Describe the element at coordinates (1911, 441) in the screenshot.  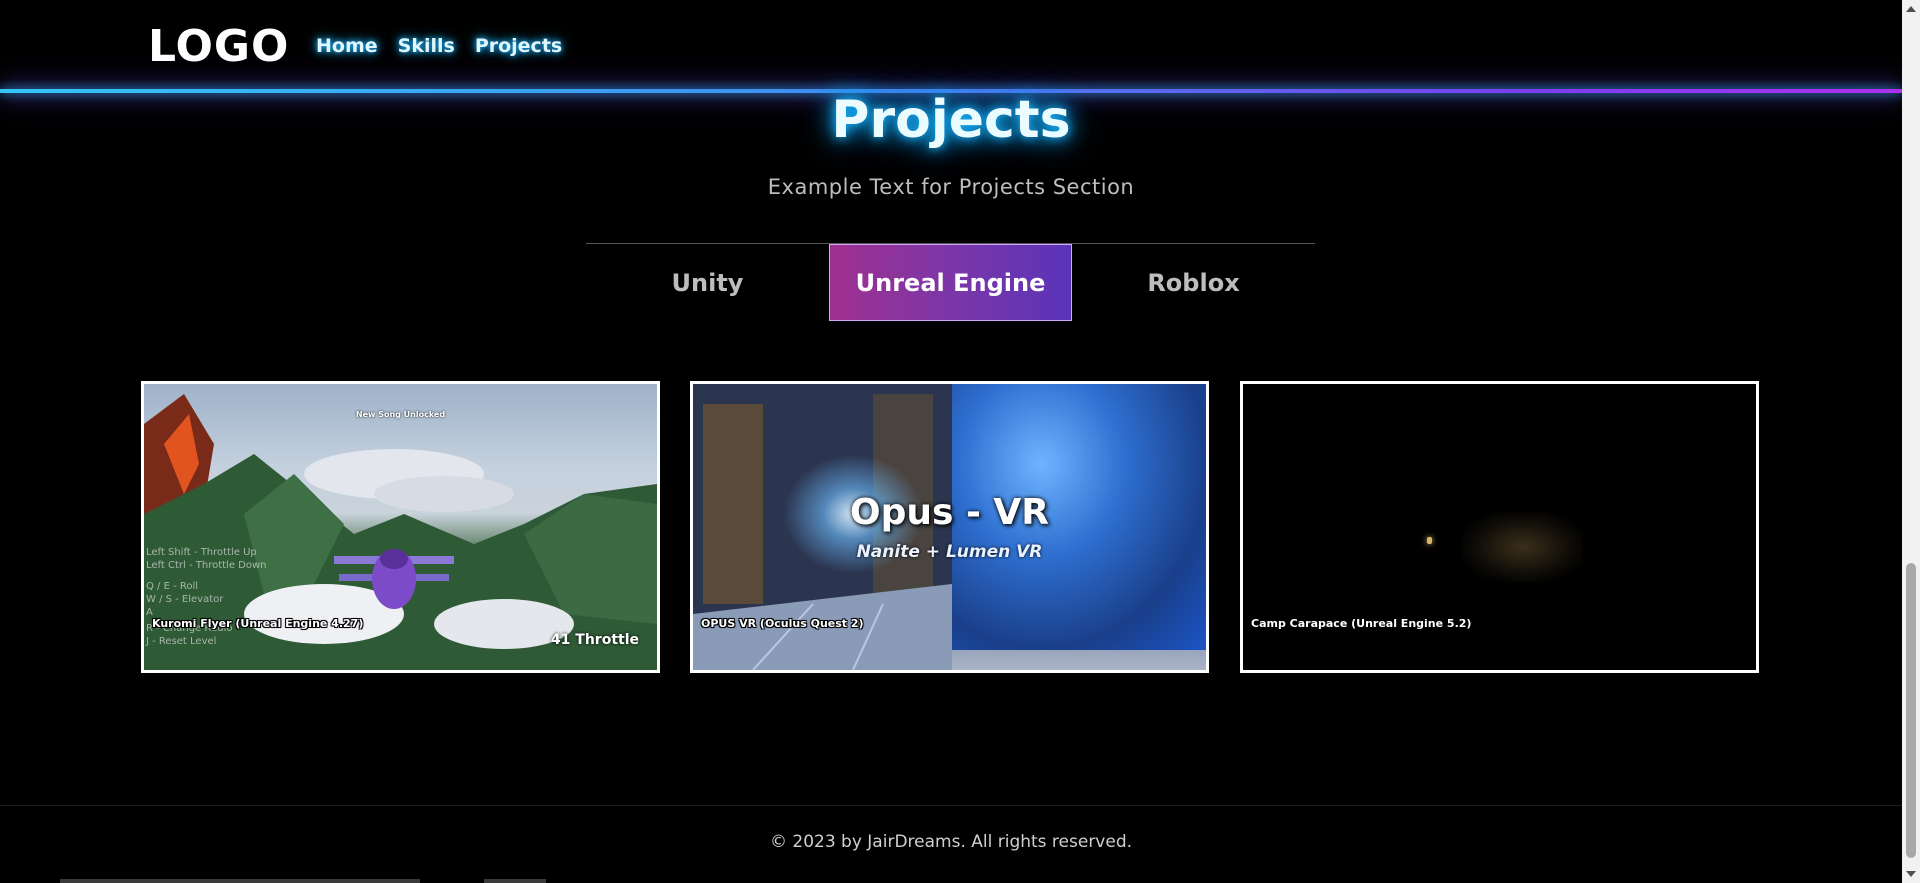
I see `scrollbar` at that location.